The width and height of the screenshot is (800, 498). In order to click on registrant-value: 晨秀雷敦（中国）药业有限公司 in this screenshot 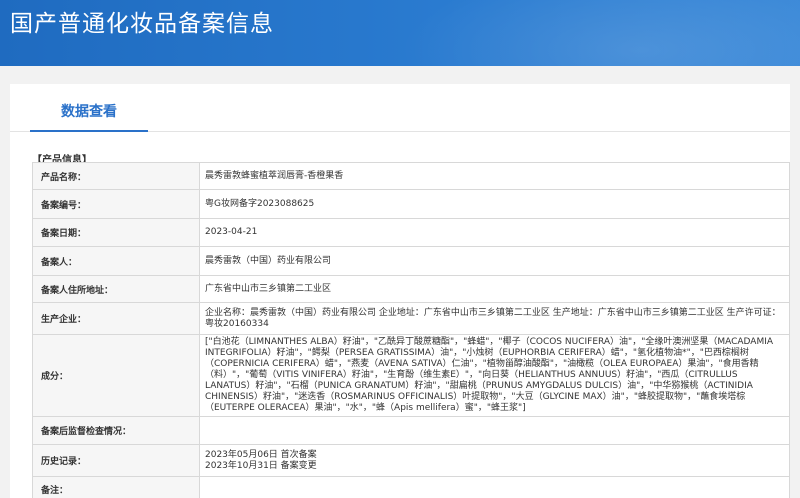, I will do `click(494, 261)`.